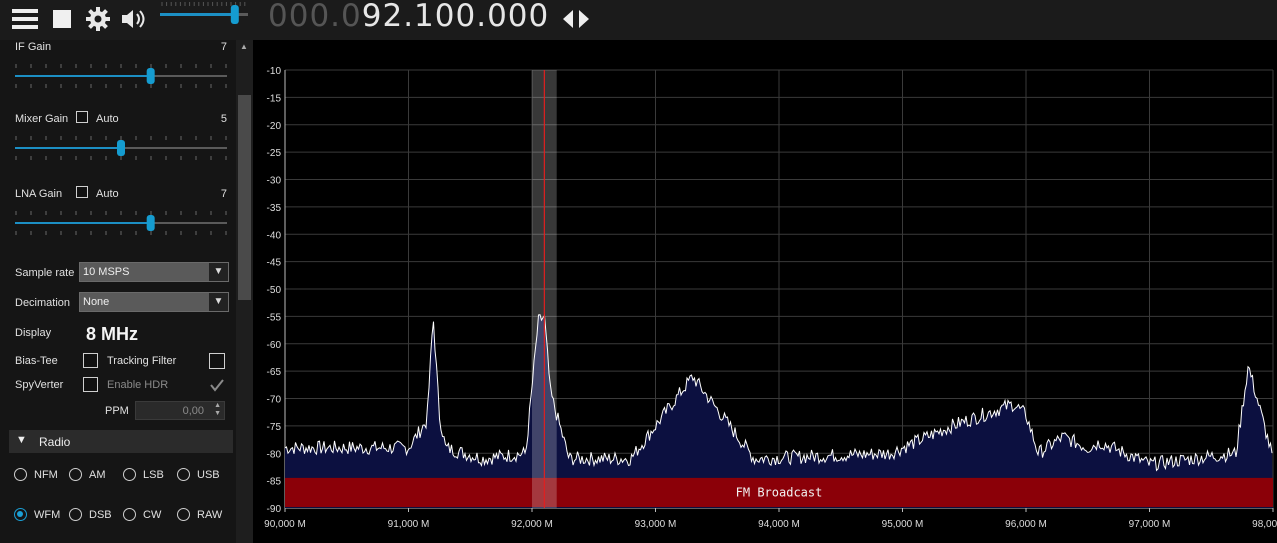  Describe the element at coordinates (121, 223) in the screenshot. I see `lna-gain-slider` at that location.